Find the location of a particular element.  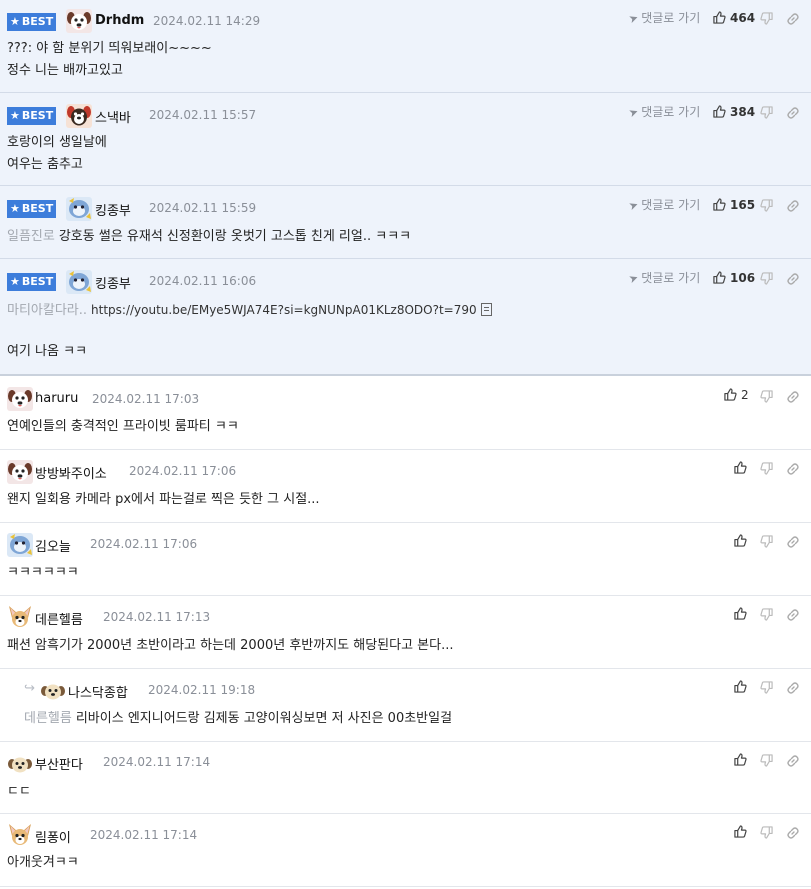

comment-item: 림퐁이 2024.02.11 17:14 아개웃겨ㅋㅋ is located at coordinates (405, 850).